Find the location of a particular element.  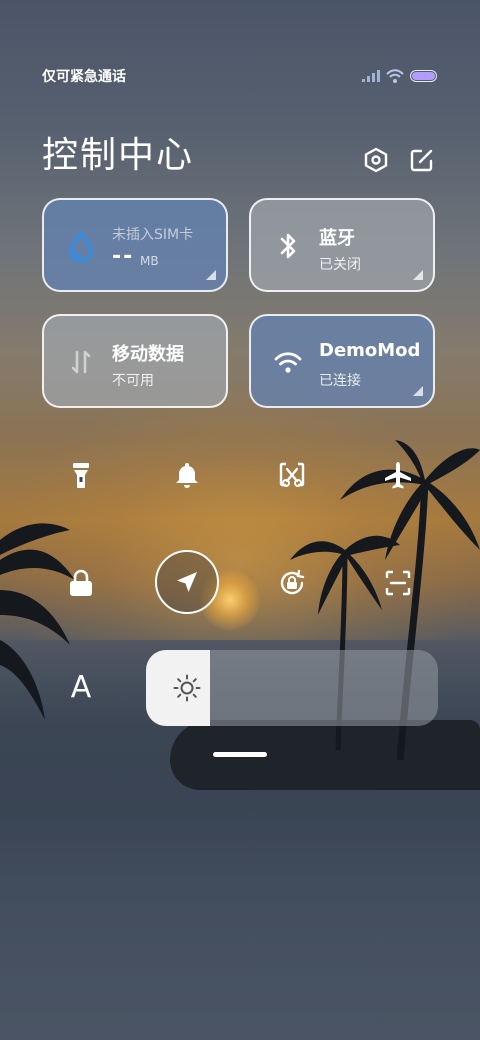

carrier-status-text: 仅可紧急通话 is located at coordinates (84, 77).